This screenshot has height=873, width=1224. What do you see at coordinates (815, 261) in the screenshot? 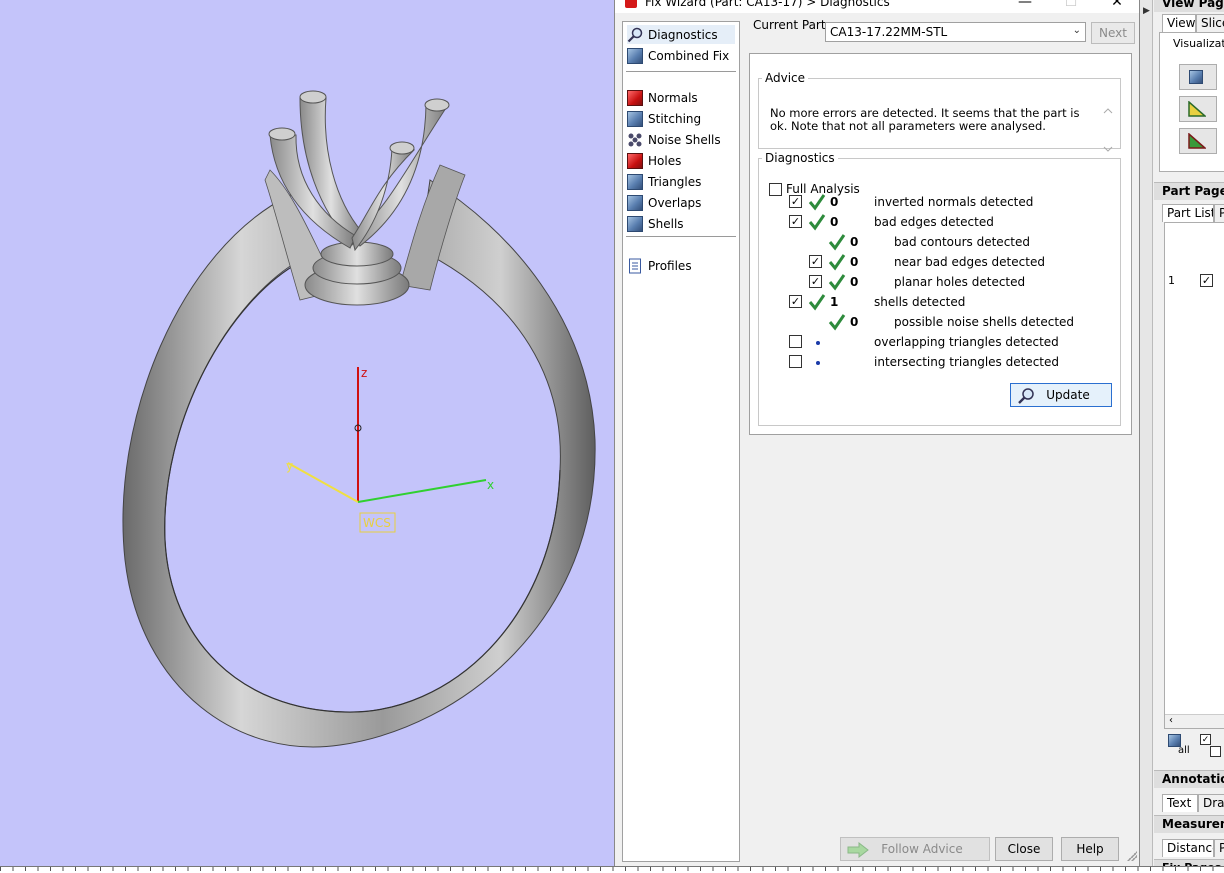
I see `near-bad-edges-checkbox: ✓` at bounding box center [815, 261].